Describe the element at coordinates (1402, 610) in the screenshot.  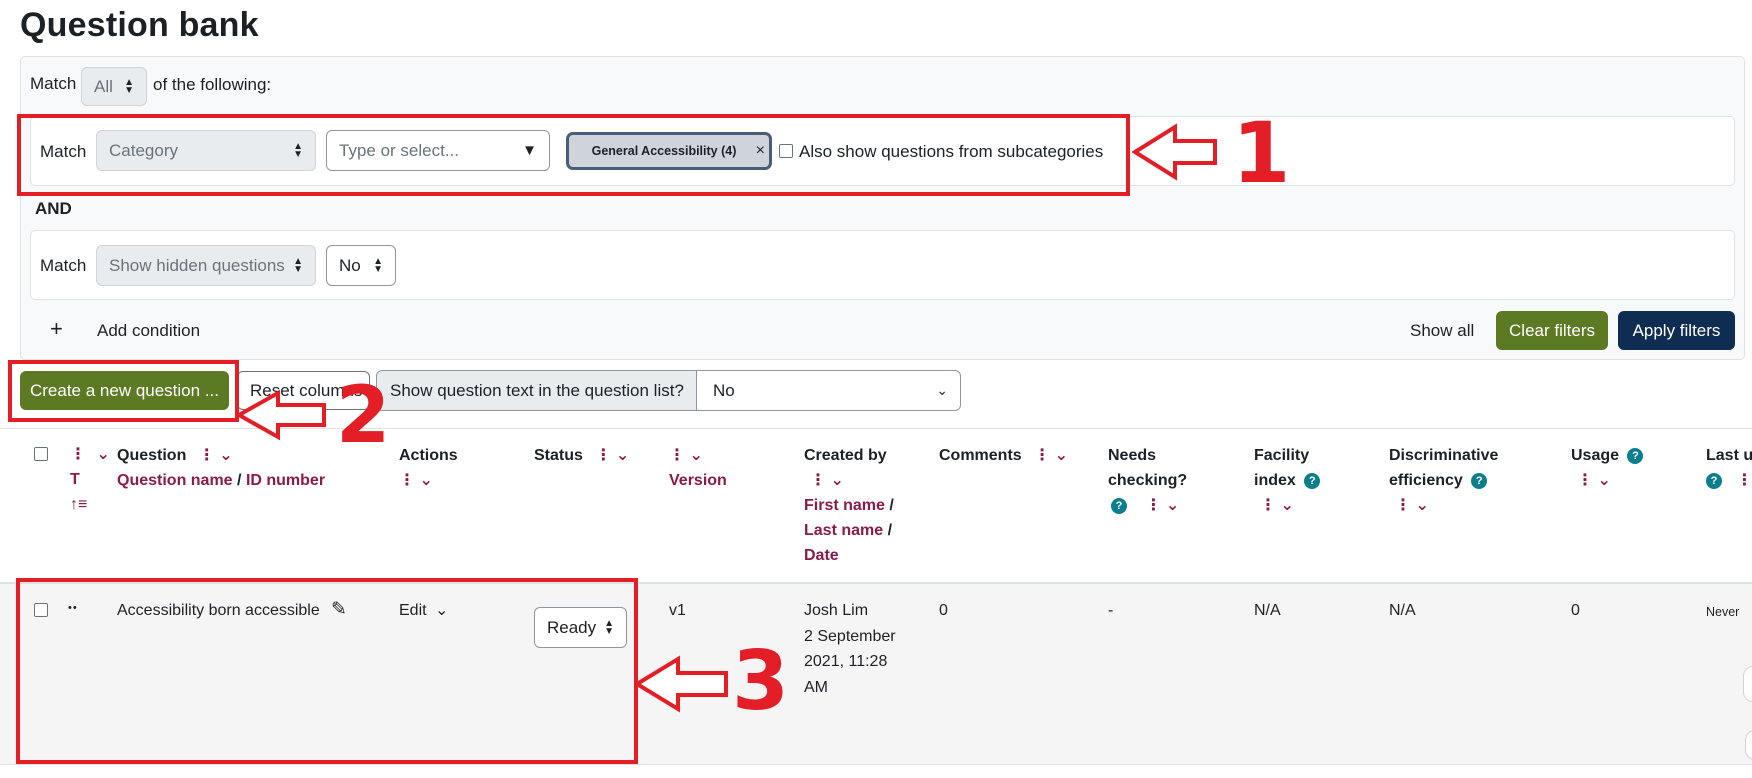
I see `discriminative-cell: N/A` at that location.